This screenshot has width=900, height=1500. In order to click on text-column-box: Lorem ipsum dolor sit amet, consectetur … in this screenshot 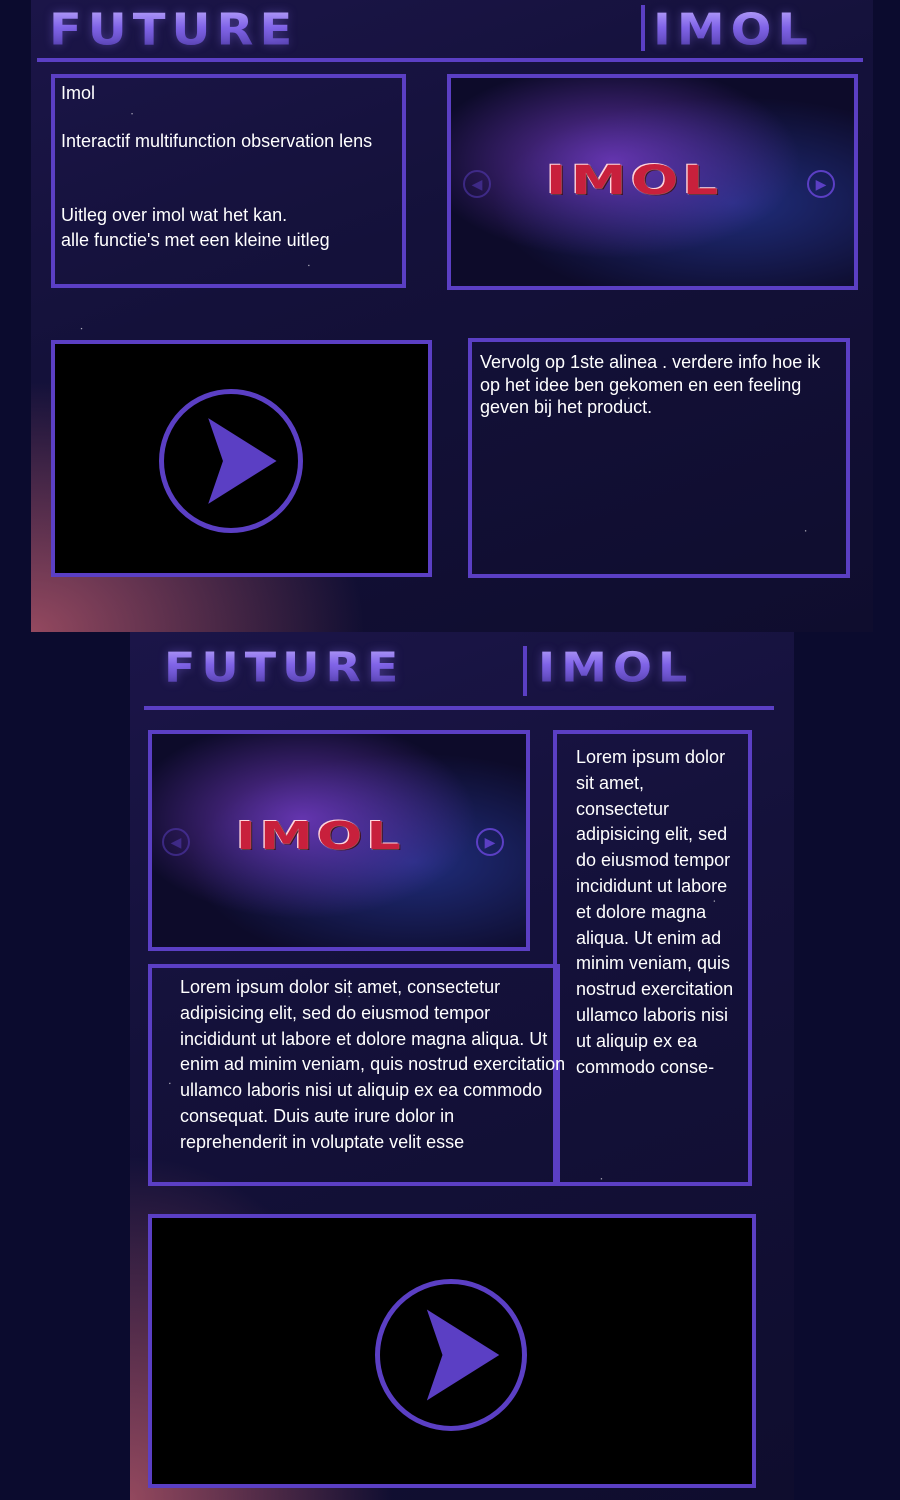, I will do `click(652, 958)`.